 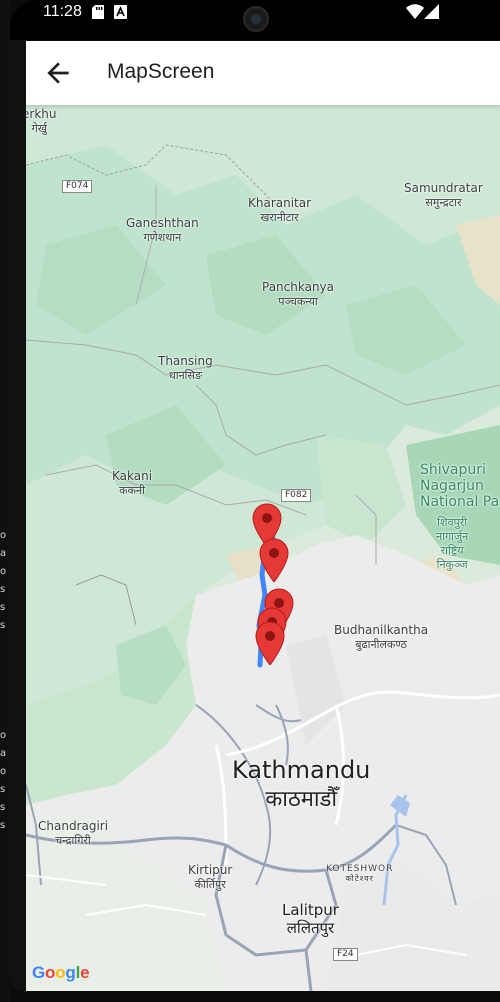 I want to click on road-shield-f082: F082, so click(x=296, y=495).